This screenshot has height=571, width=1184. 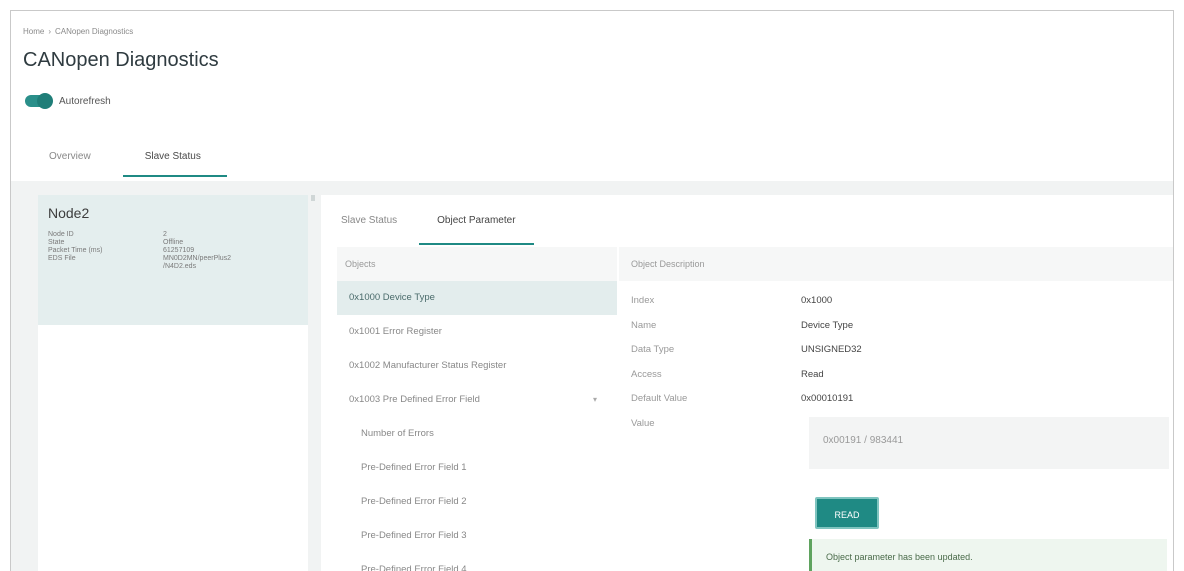 What do you see at coordinates (477, 298) in the screenshot?
I see `object-item: 0x1000 Device Type` at bounding box center [477, 298].